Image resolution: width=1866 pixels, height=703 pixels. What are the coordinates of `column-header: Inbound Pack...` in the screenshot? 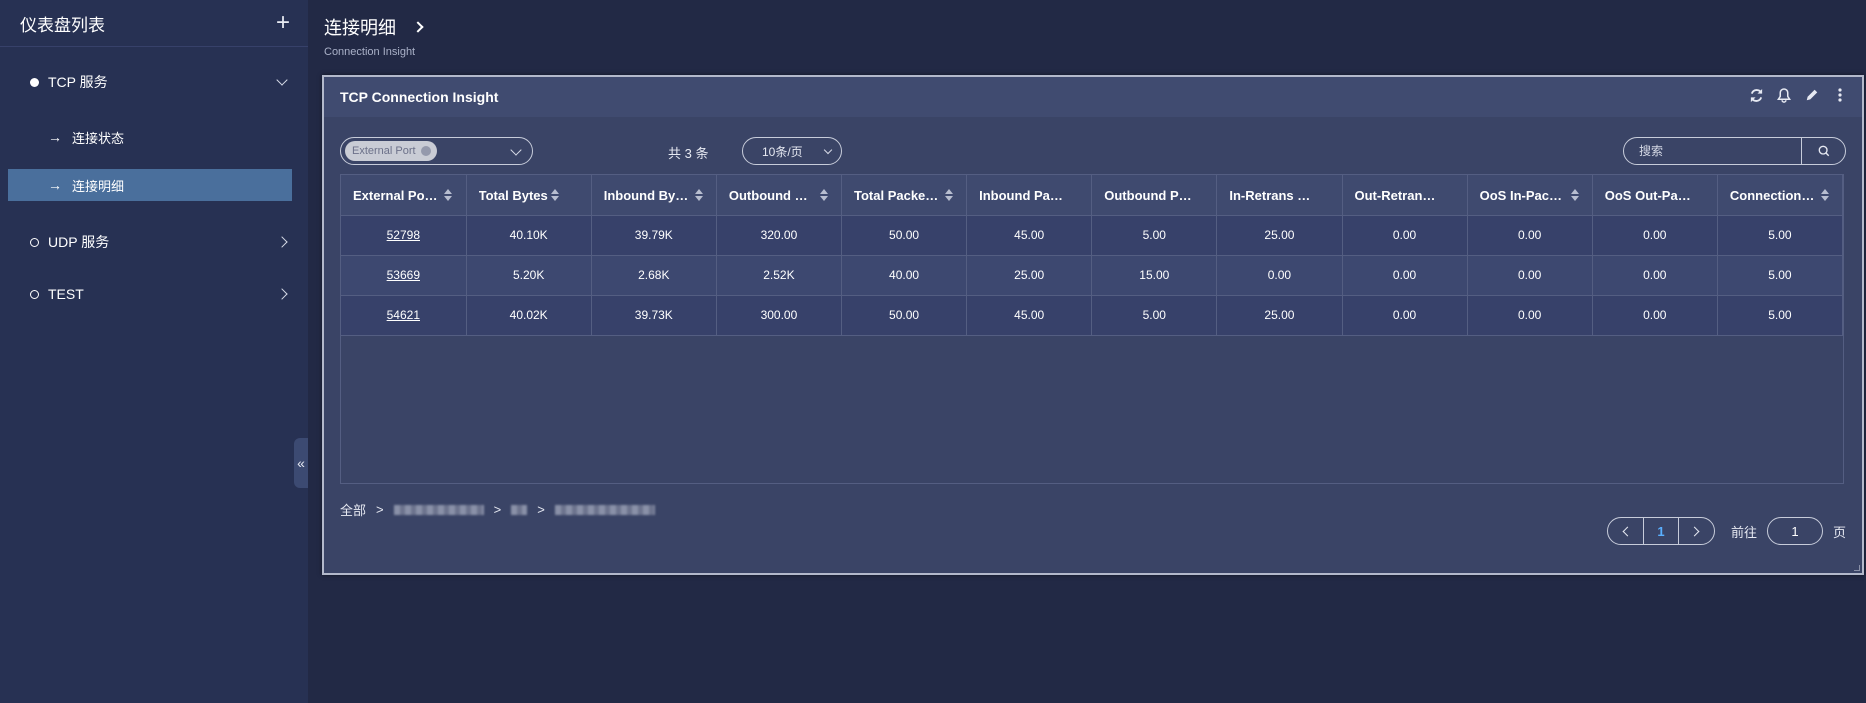 It's located at (1029, 195).